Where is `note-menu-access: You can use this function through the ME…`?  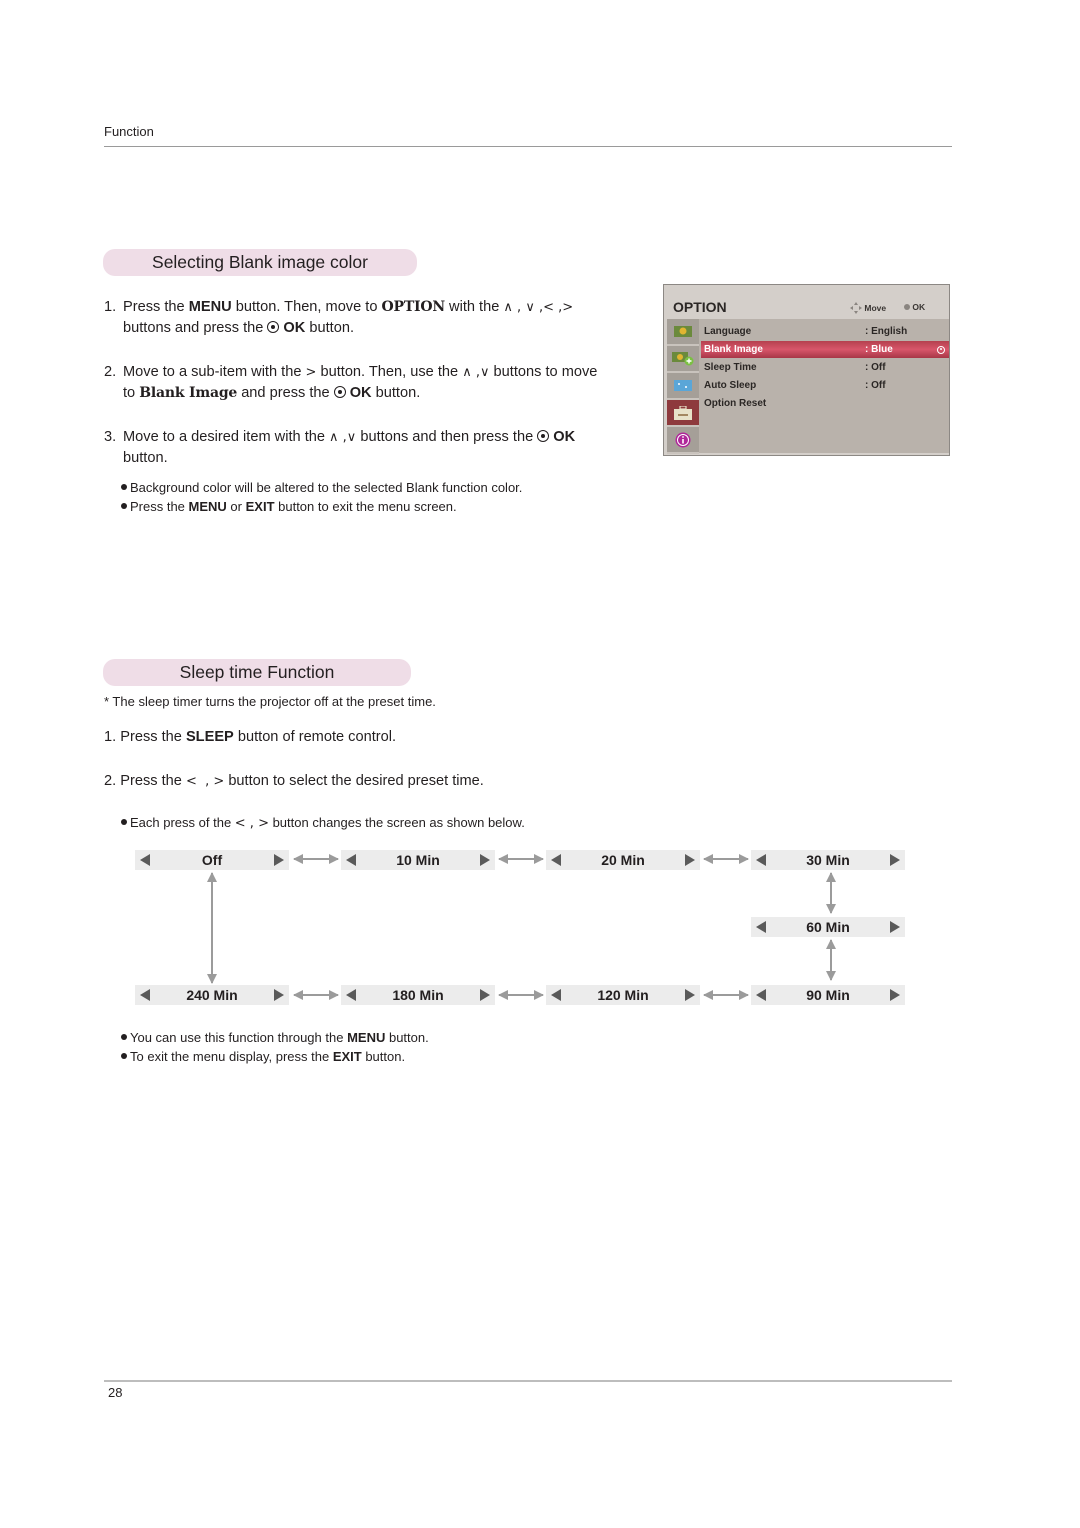
note-menu-access: You can use this function through the ME… is located at coordinates (275, 1037).